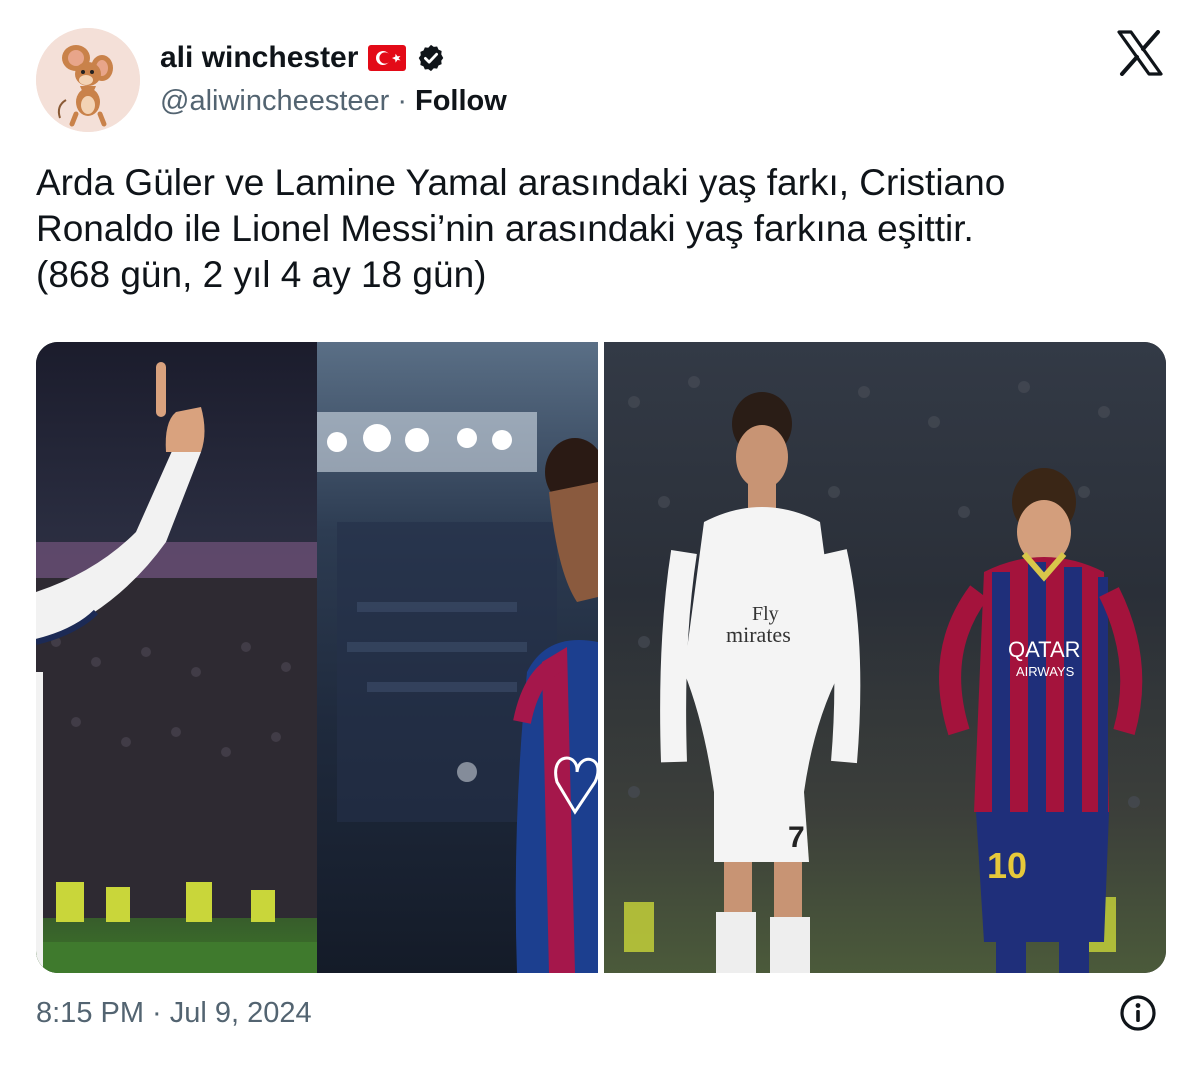  I want to click on cartoon-mouse-avatar, so click(88, 80).